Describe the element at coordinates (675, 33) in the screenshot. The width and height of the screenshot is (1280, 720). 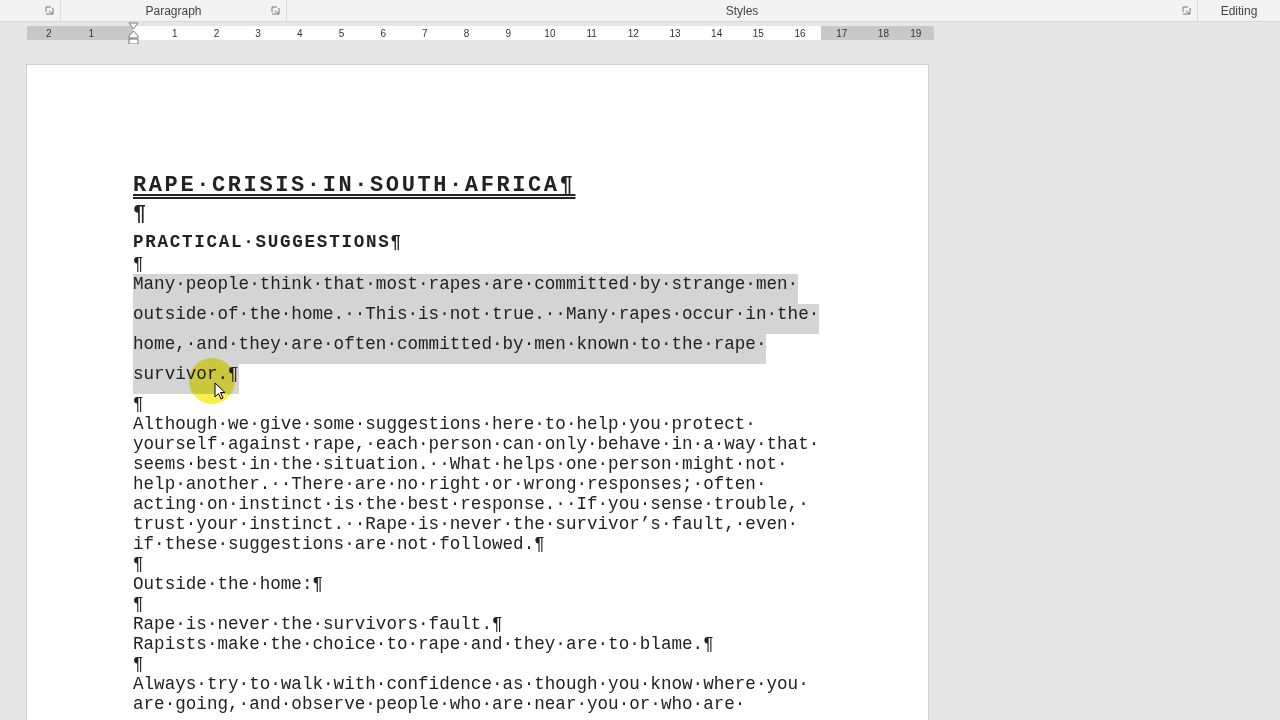
I see `ruler-number: 13` at that location.